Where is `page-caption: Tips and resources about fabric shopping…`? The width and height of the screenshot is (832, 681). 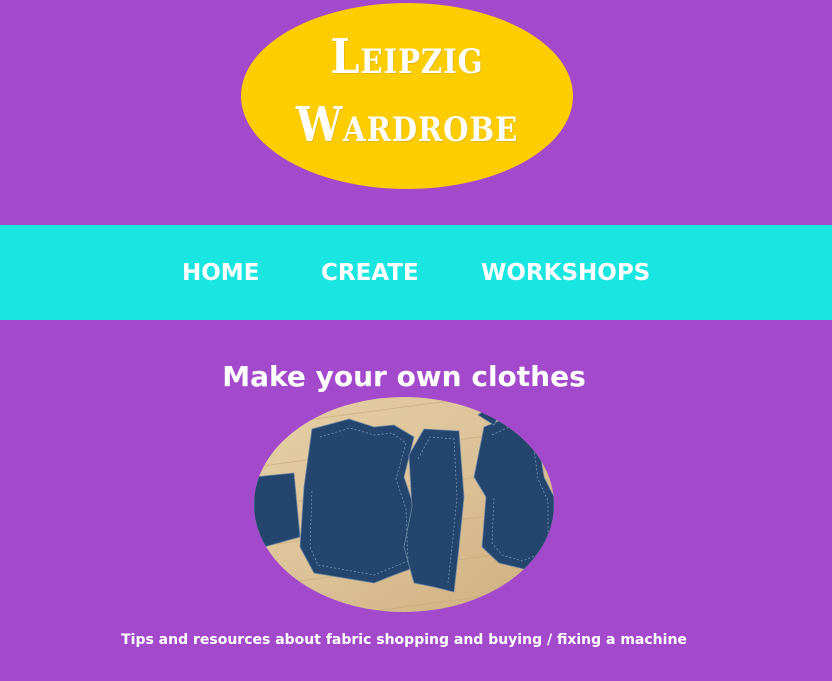 page-caption: Tips and resources about fabric shopping… is located at coordinates (404, 640).